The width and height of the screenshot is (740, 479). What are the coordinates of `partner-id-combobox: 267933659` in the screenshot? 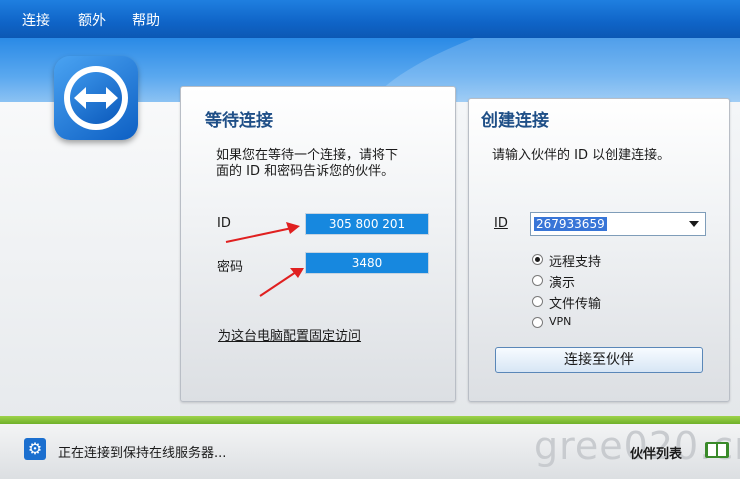 It's located at (618, 224).